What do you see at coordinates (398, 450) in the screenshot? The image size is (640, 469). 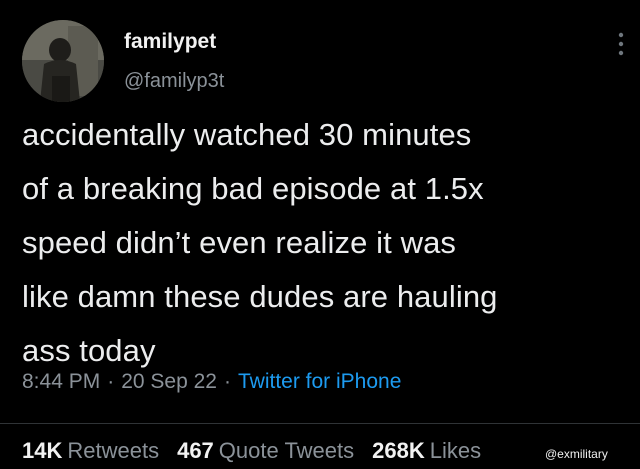 I see `likes-count: 268K` at bounding box center [398, 450].